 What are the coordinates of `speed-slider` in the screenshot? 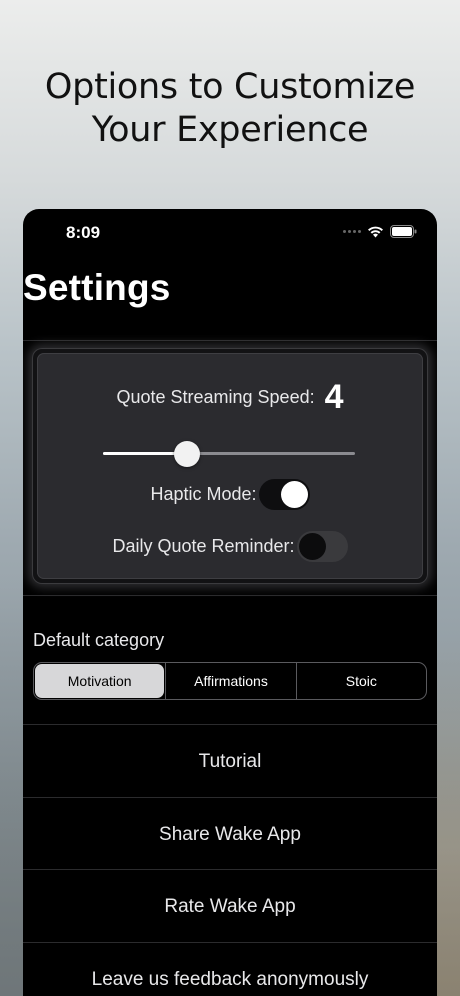 It's located at (229, 454).